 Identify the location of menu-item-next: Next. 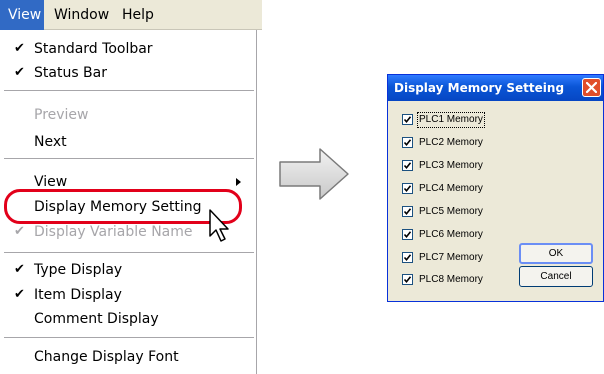
(128, 142).